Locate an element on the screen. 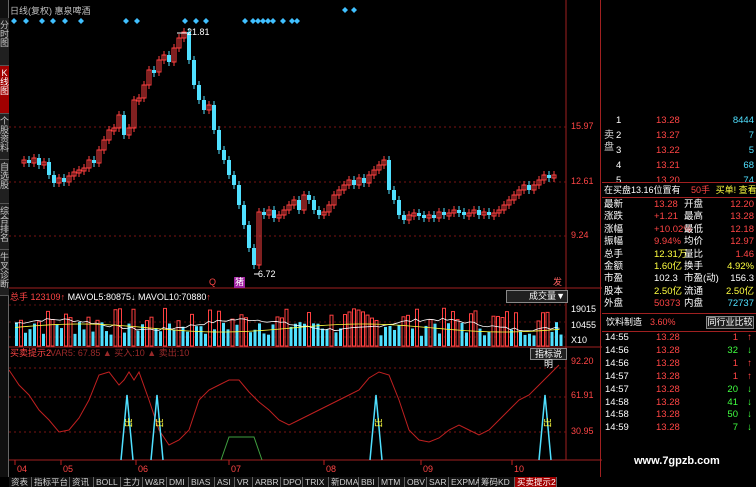  ask-price: 13.27 is located at coordinates (668, 135).